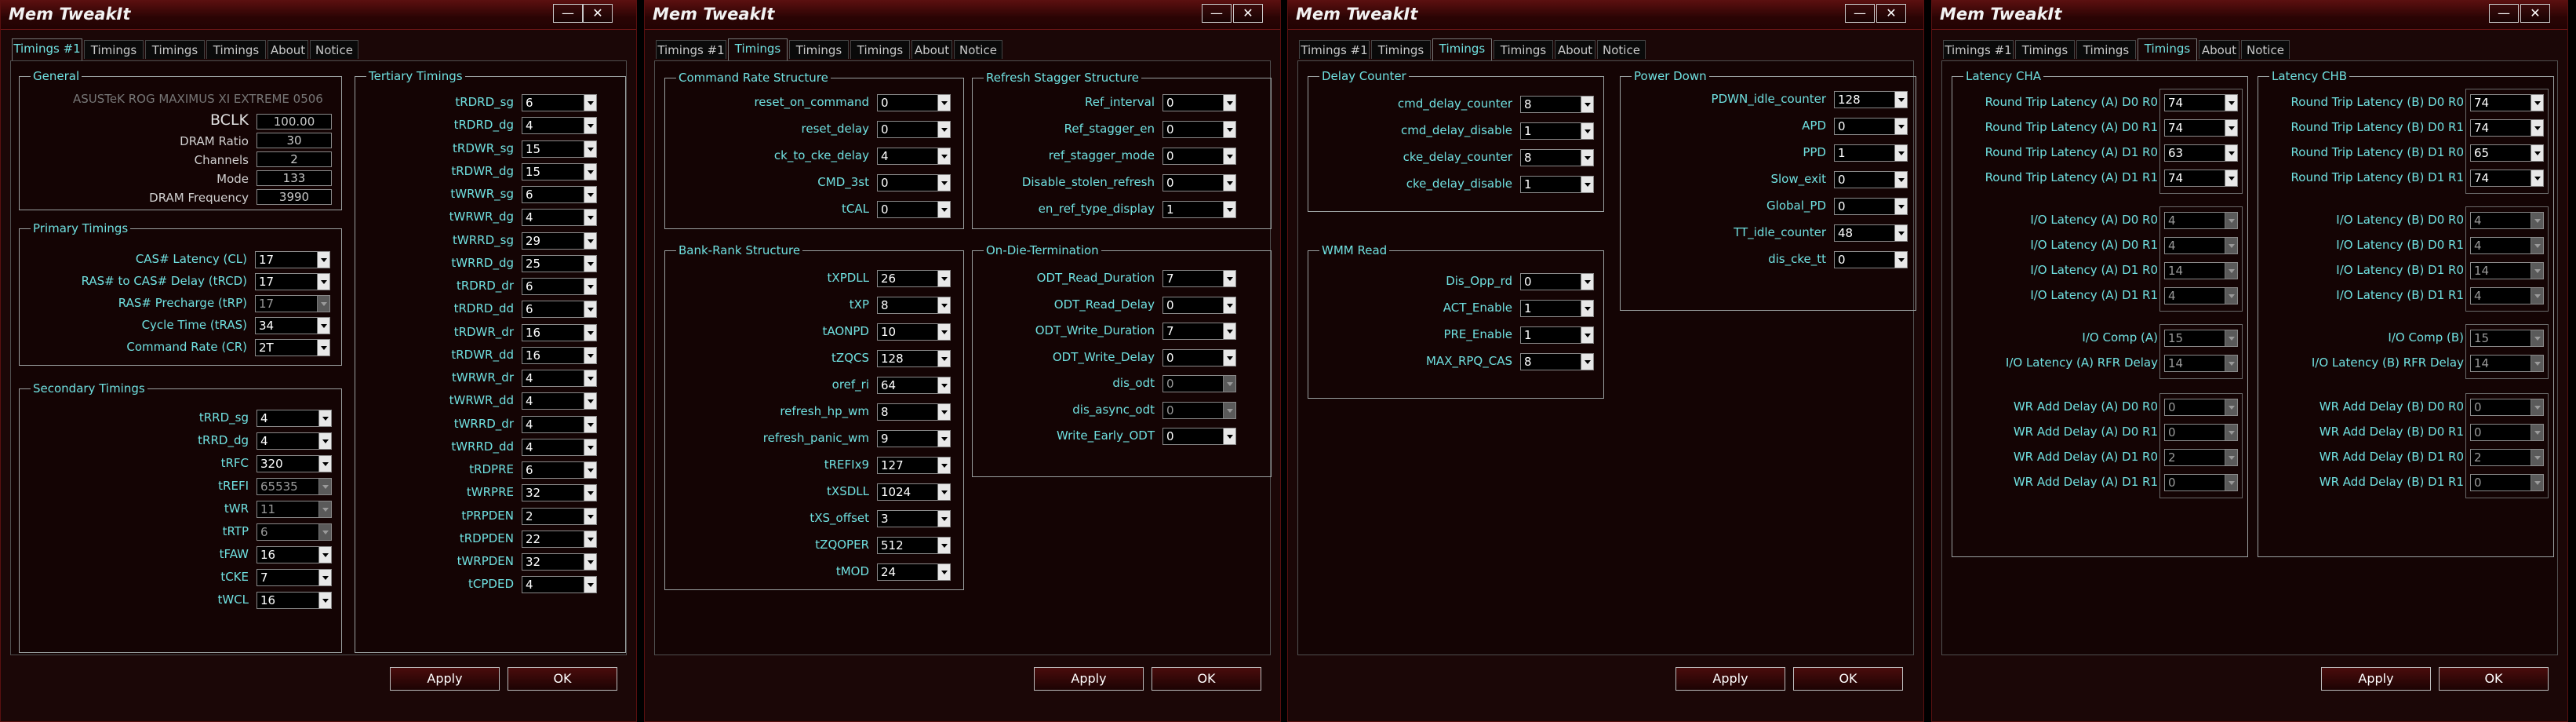 The height and width of the screenshot is (722, 2576). Describe the element at coordinates (294, 464) in the screenshot. I see `secondary-timings-trfc-select: 320` at that location.